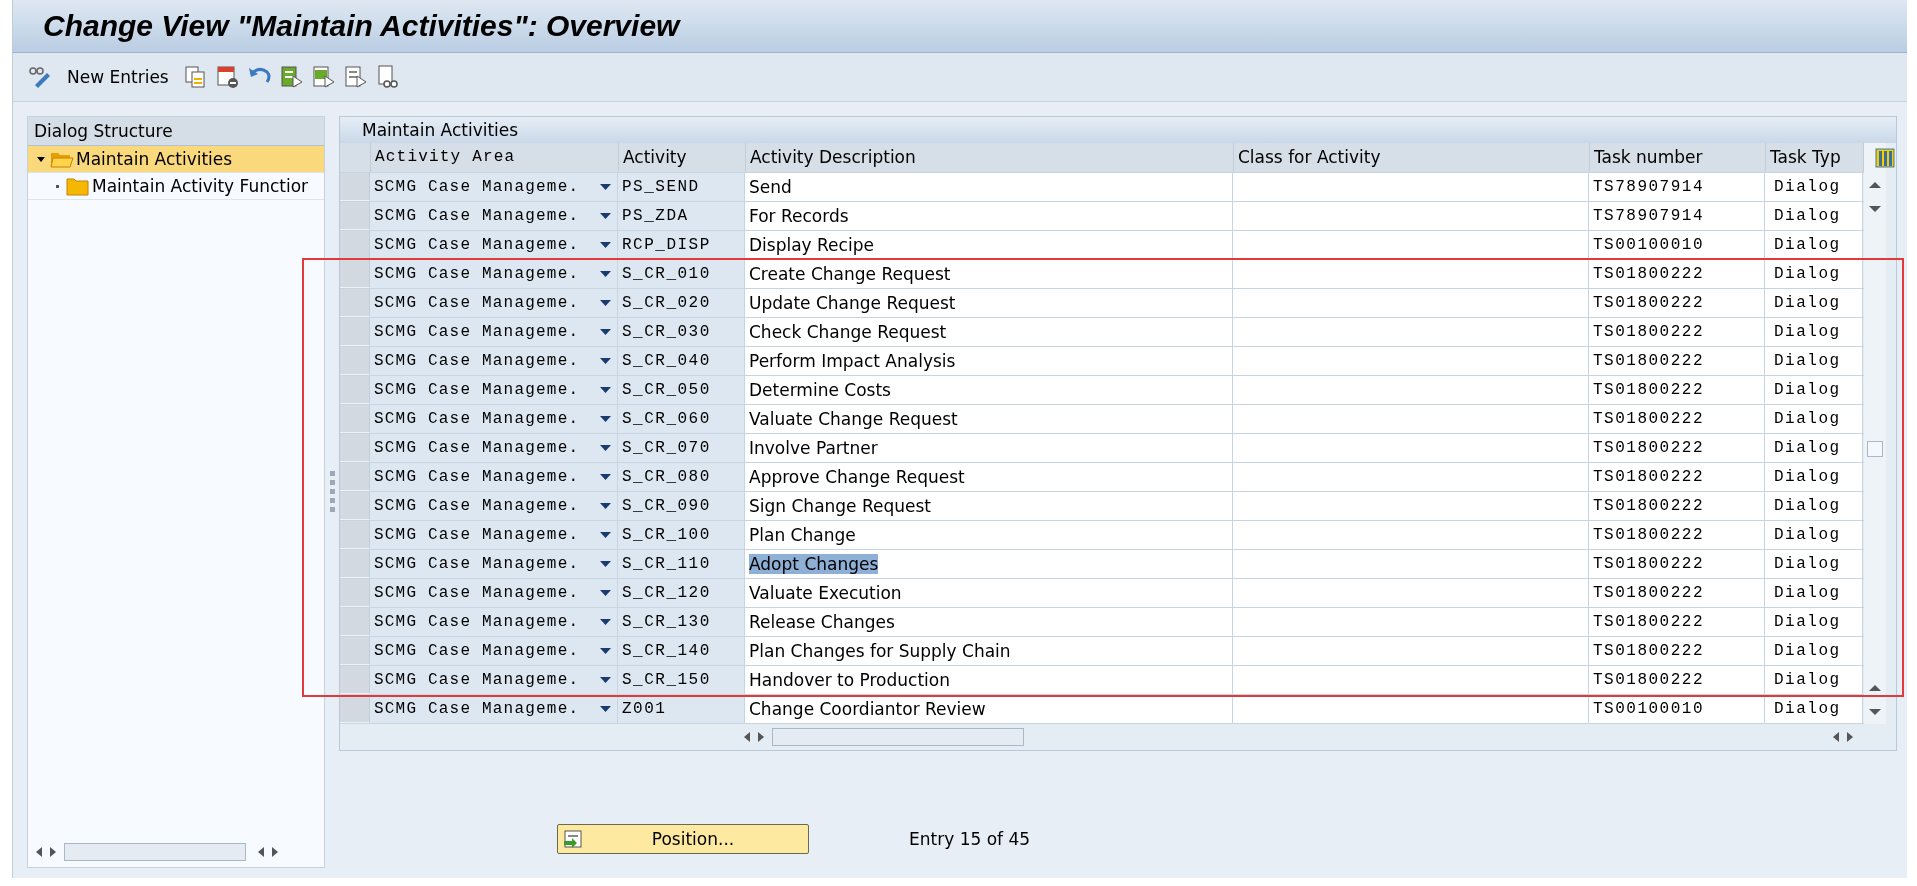 The image size is (1917, 886). What do you see at coordinates (811, 245) in the screenshot?
I see `table-cell: Display Recipe` at bounding box center [811, 245].